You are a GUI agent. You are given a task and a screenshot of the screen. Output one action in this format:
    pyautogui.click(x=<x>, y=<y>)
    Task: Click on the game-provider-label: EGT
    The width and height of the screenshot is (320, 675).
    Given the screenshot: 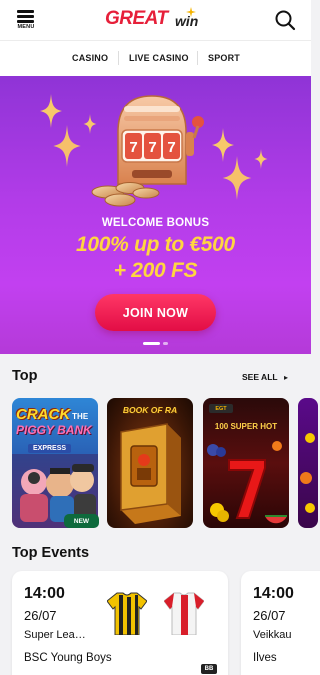 What is the action you would take?
    pyautogui.click(x=221, y=408)
    